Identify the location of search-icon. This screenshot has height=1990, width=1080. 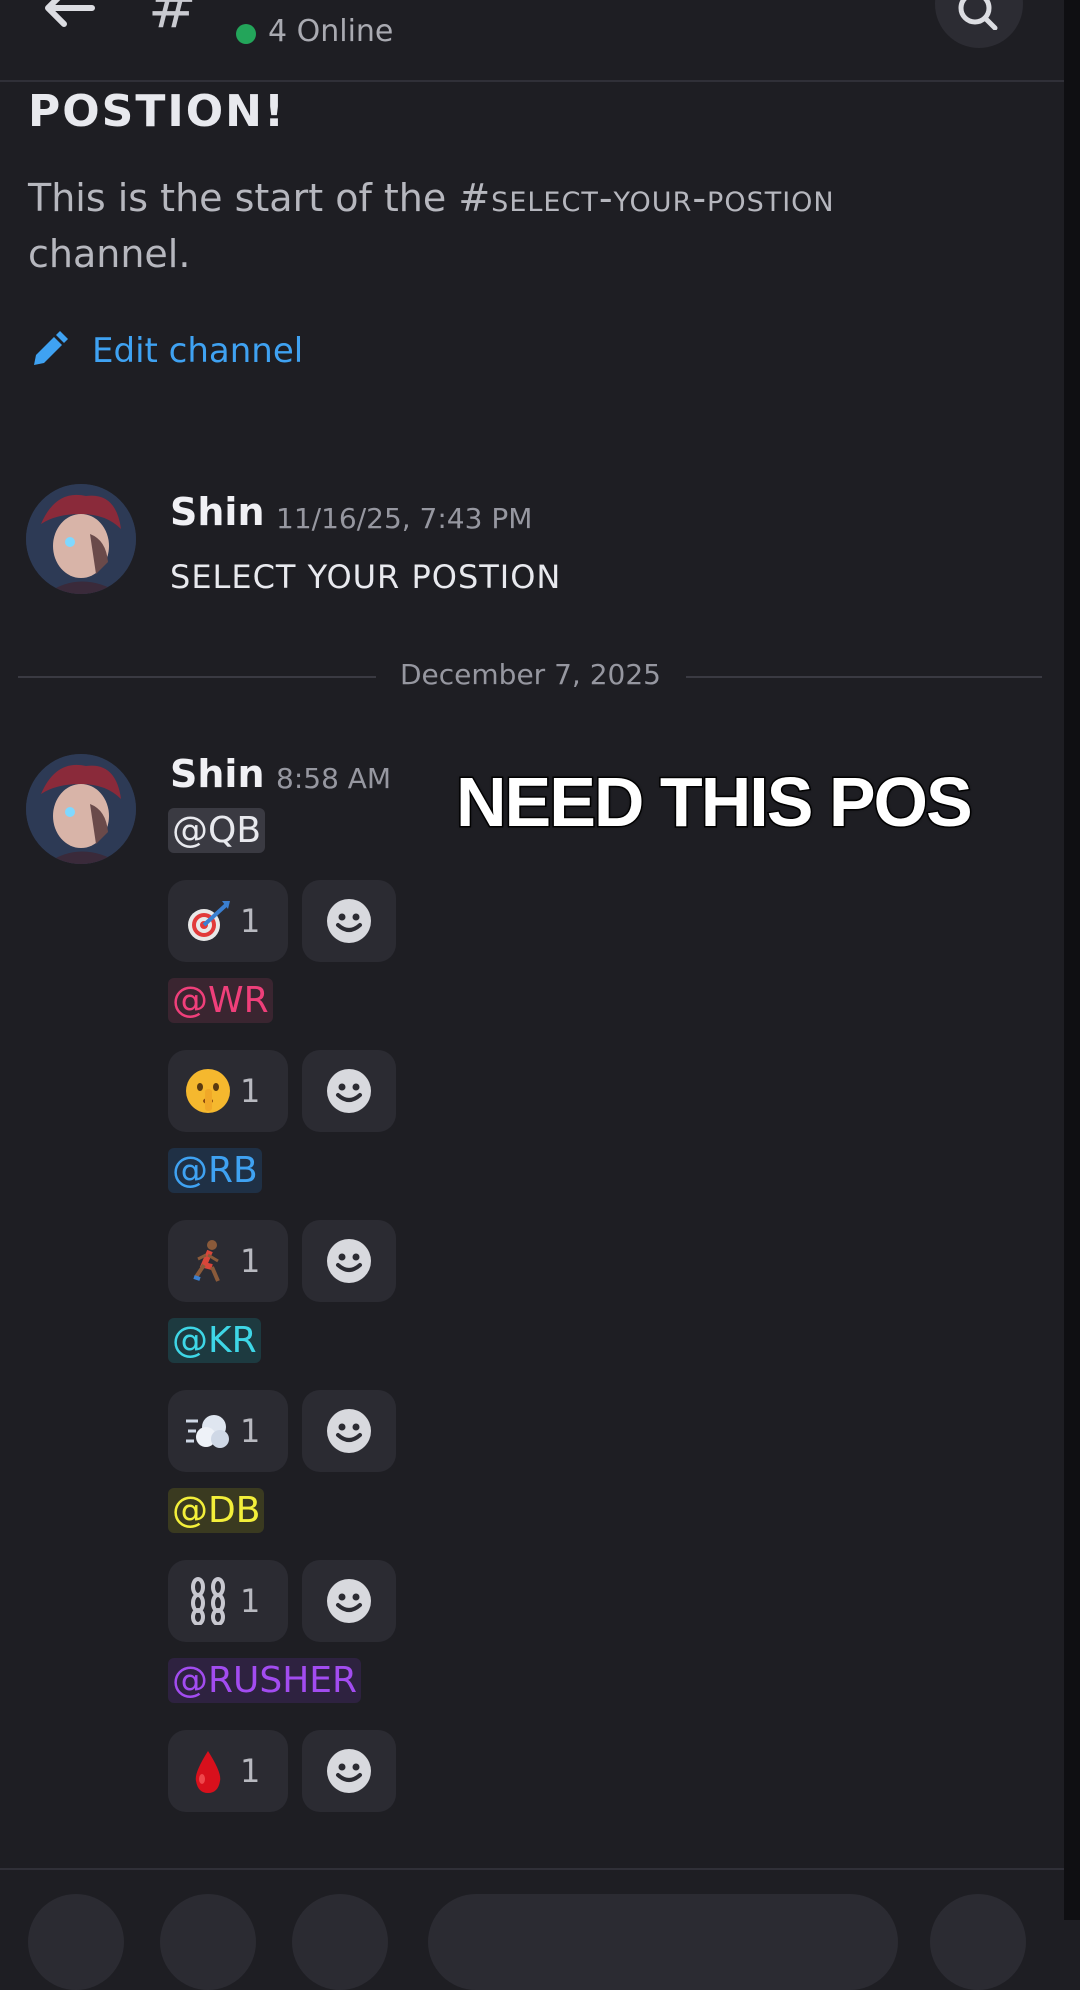
(978, 15).